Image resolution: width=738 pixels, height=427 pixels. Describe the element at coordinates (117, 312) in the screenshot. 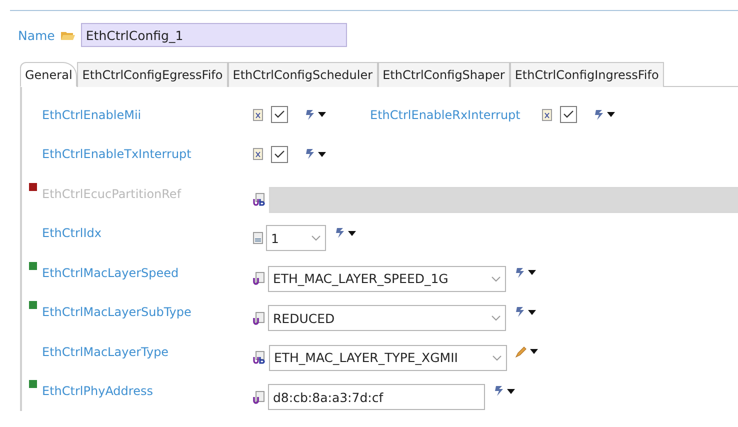

I see `parameter-label: EthCtrlMacLayerSubType` at that location.